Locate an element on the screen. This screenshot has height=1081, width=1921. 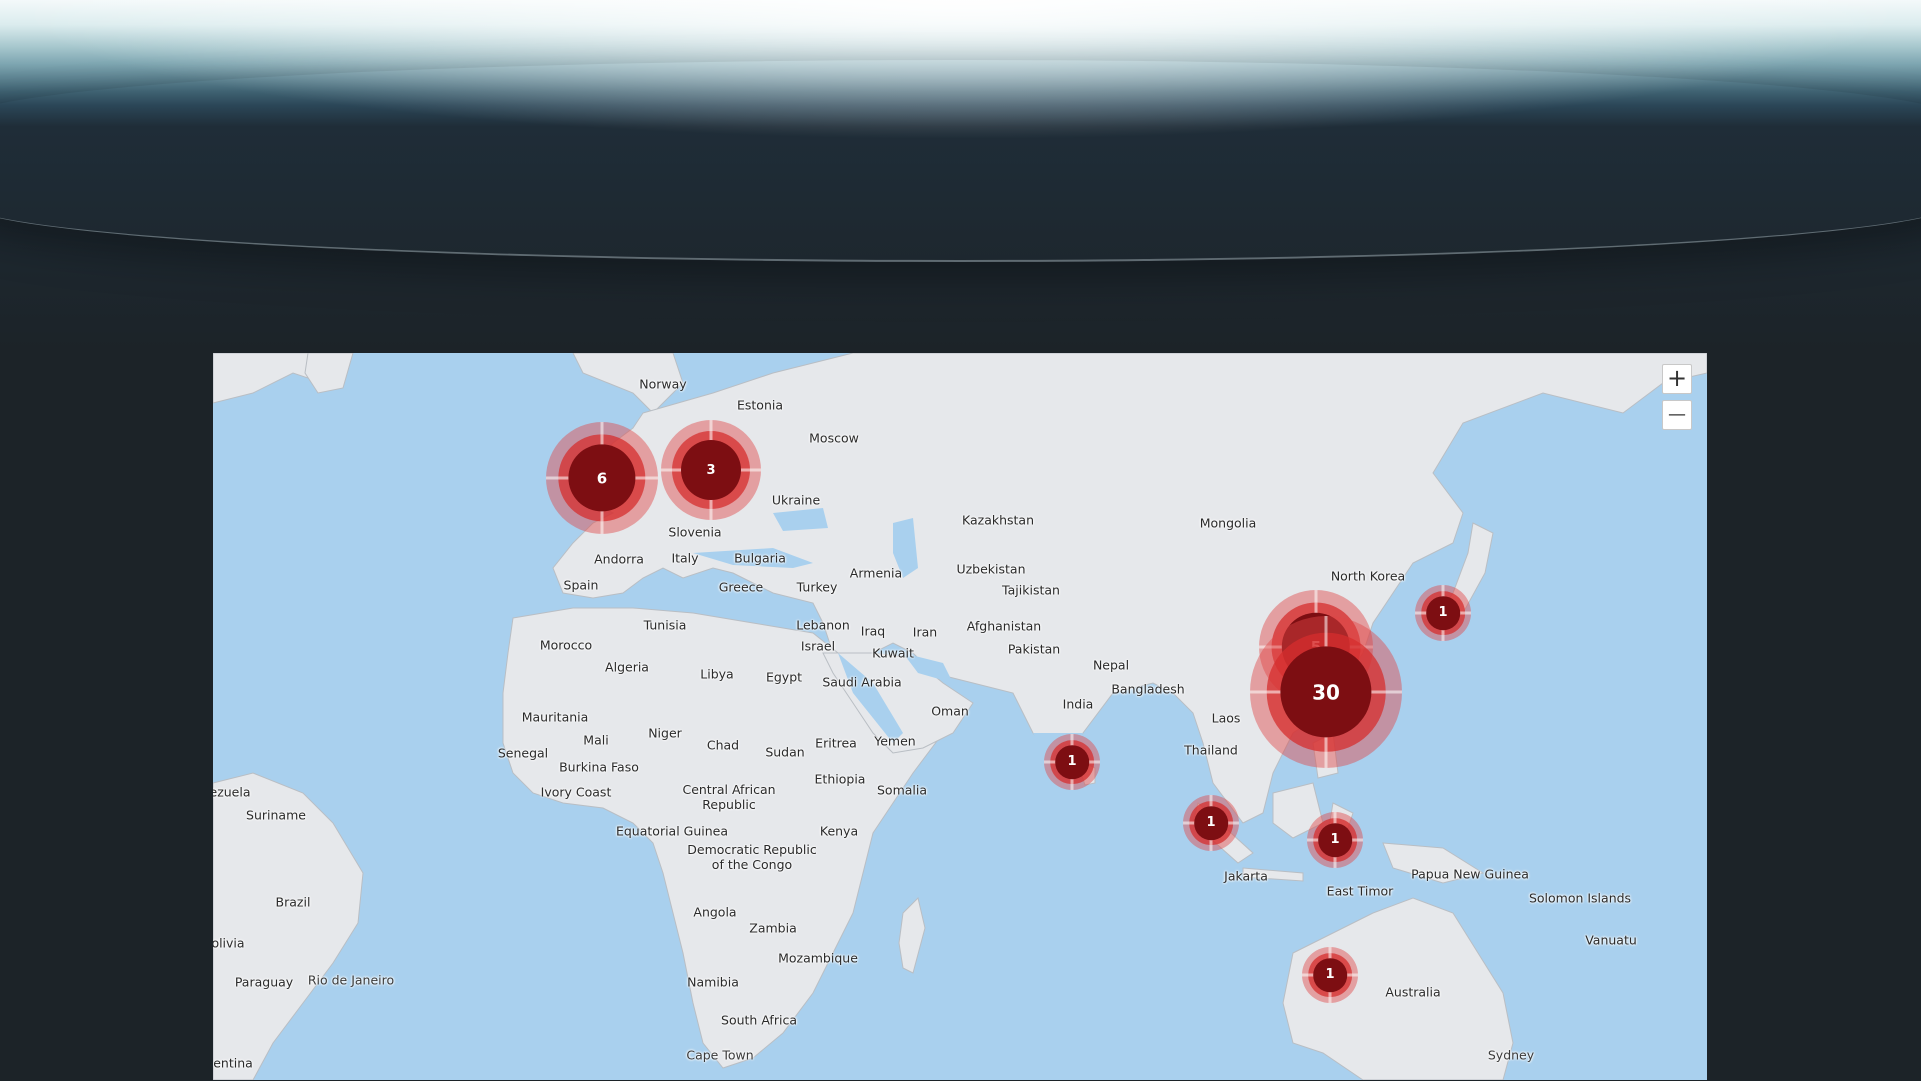
country-label: Afghanistan is located at coordinates (1004, 626).